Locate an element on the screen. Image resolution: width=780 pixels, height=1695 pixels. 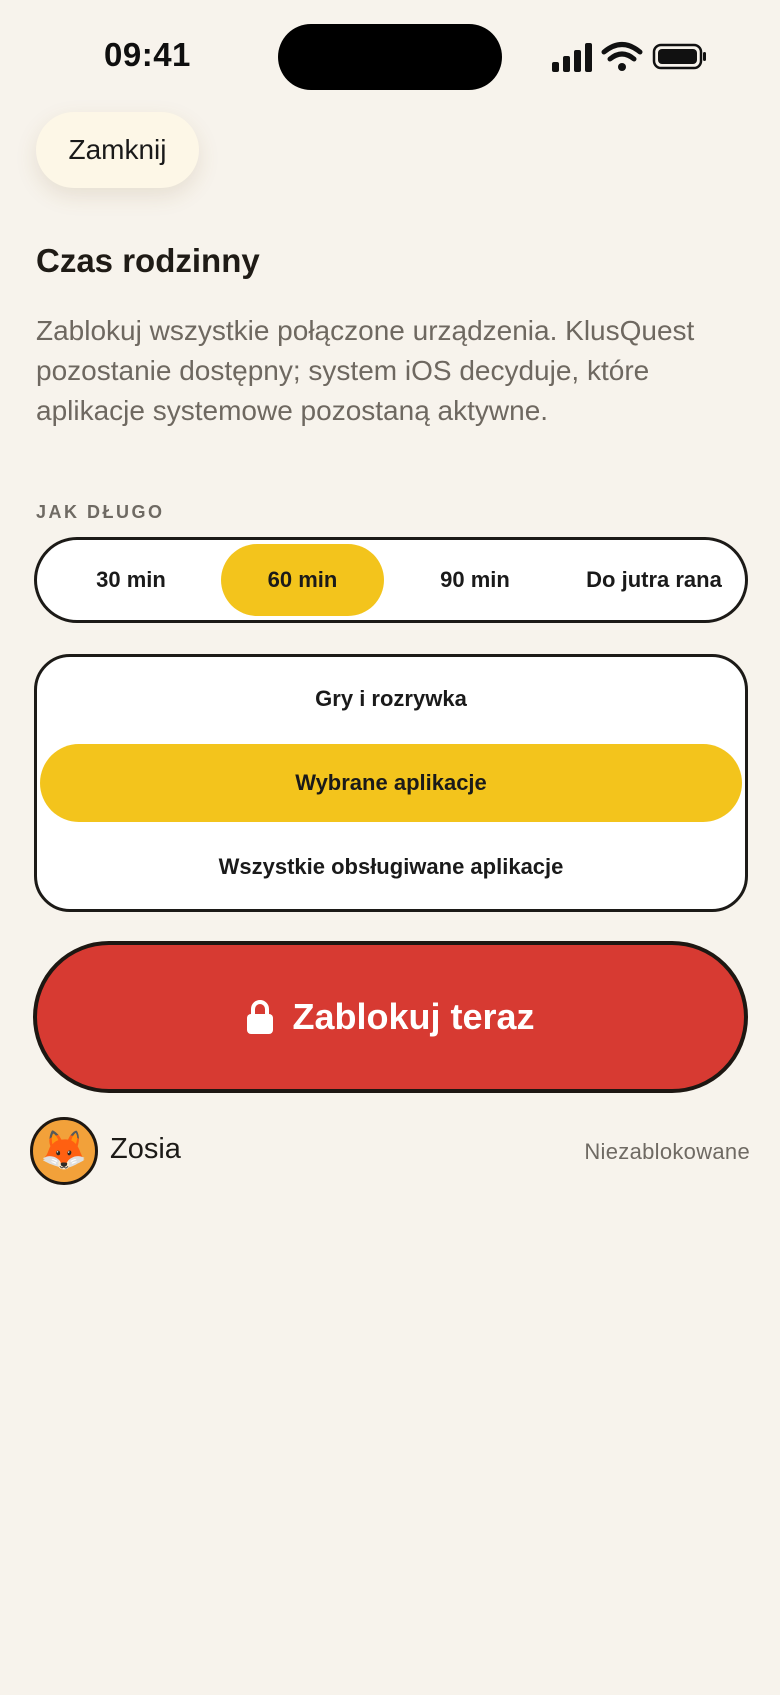
status-time: 09:41 is located at coordinates (147, 54).